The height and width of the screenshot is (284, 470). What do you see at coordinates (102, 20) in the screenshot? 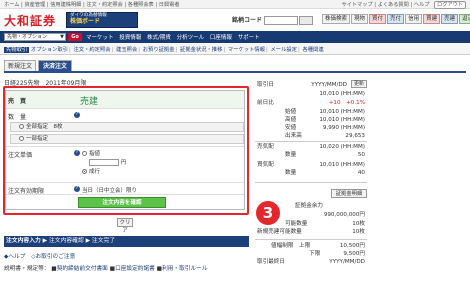
I see `fx-board-banner: ダイワの為替情報 株価ボード` at bounding box center [102, 20].